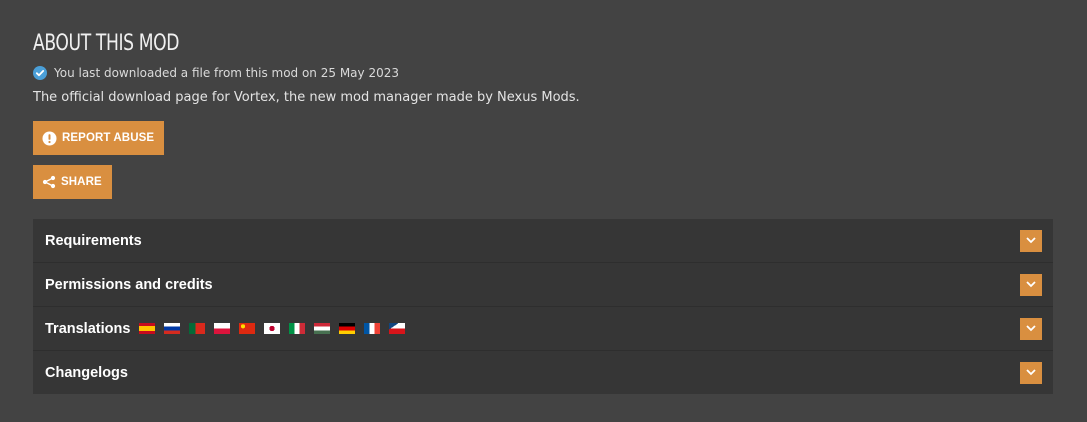 The width and height of the screenshot is (1087, 422). I want to click on report-abuse-button: REPORT ABUSE, so click(99, 138).